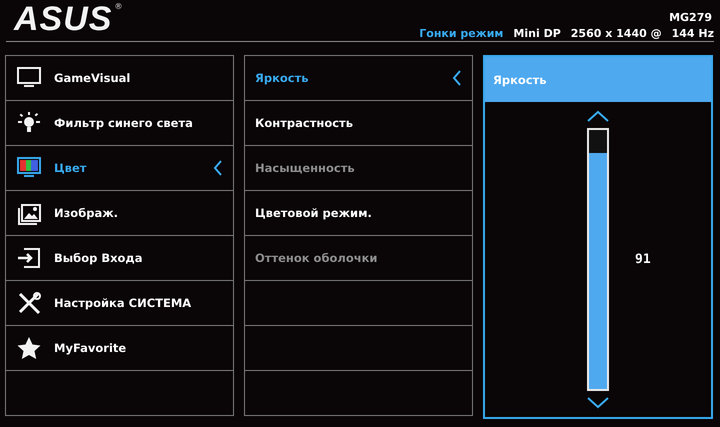 The width and height of the screenshot is (720, 427). What do you see at coordinates (29, 123) in the screenshot?
I see `light-bulb-icon` at bounding box center [29, 123].